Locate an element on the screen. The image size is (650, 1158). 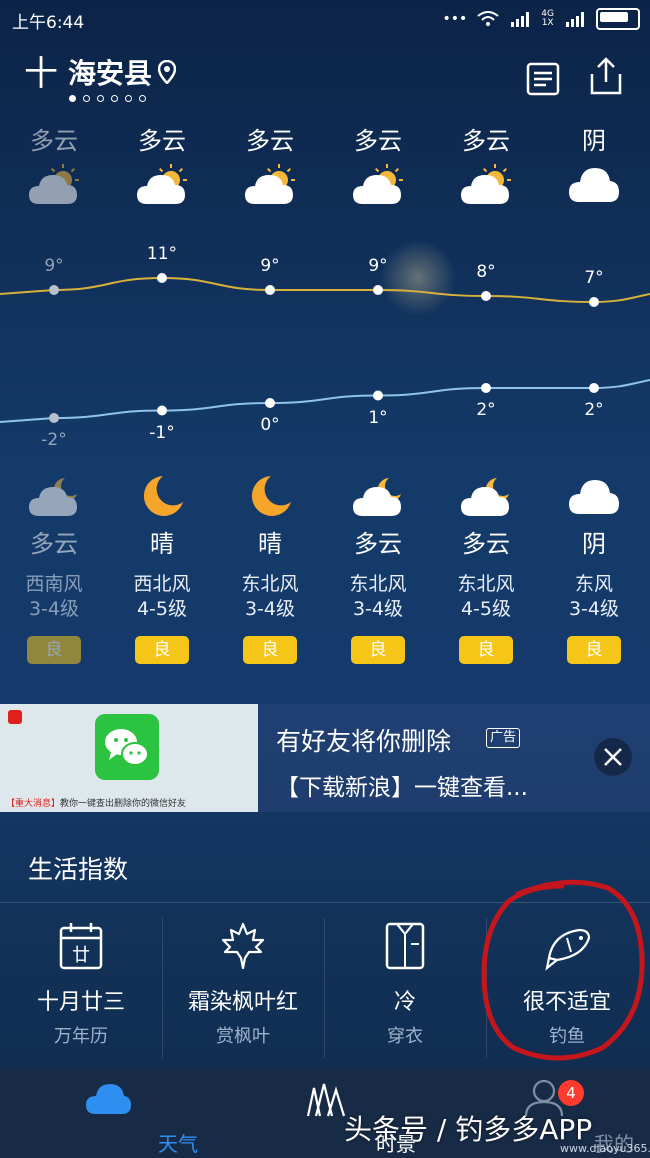
battery-icon is located at coordinates (618, 19).